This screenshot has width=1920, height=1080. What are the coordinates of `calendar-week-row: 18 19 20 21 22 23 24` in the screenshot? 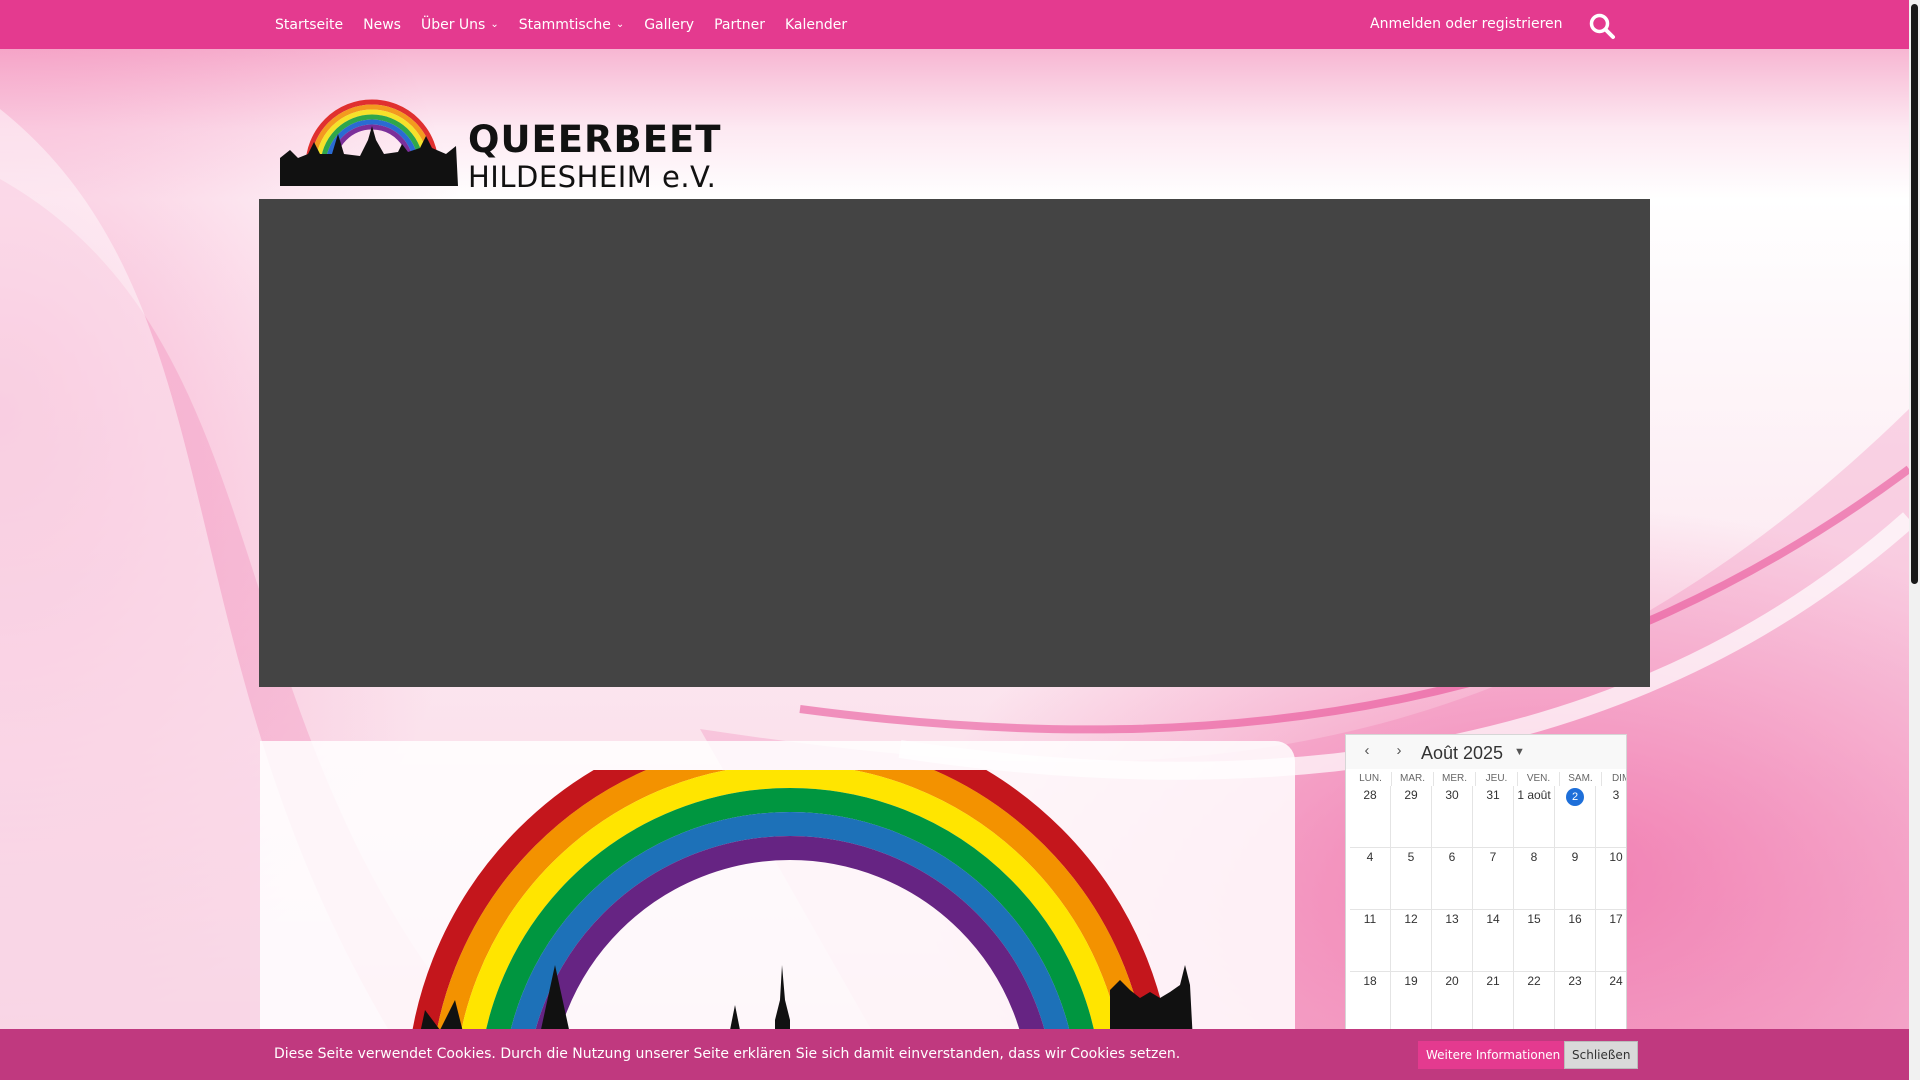 It's located at (1488, 1003).